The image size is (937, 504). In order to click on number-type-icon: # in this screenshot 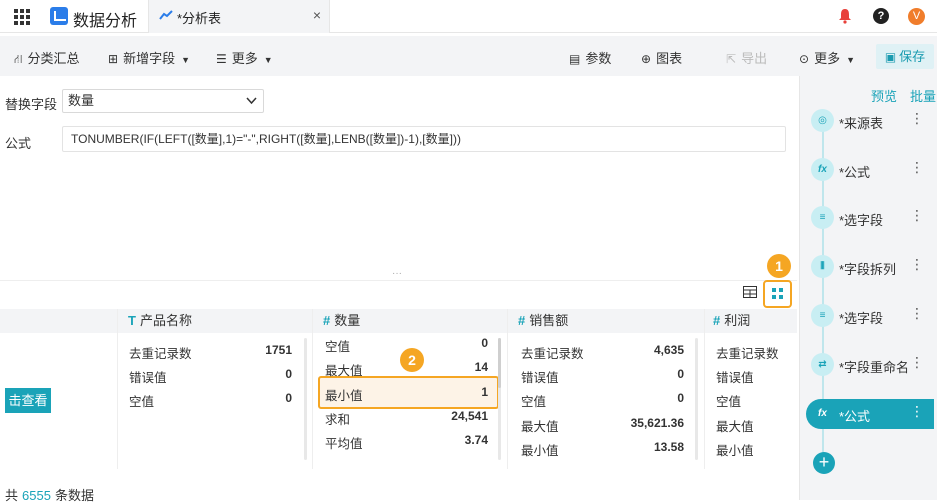, I will do `click(522, 320)`.